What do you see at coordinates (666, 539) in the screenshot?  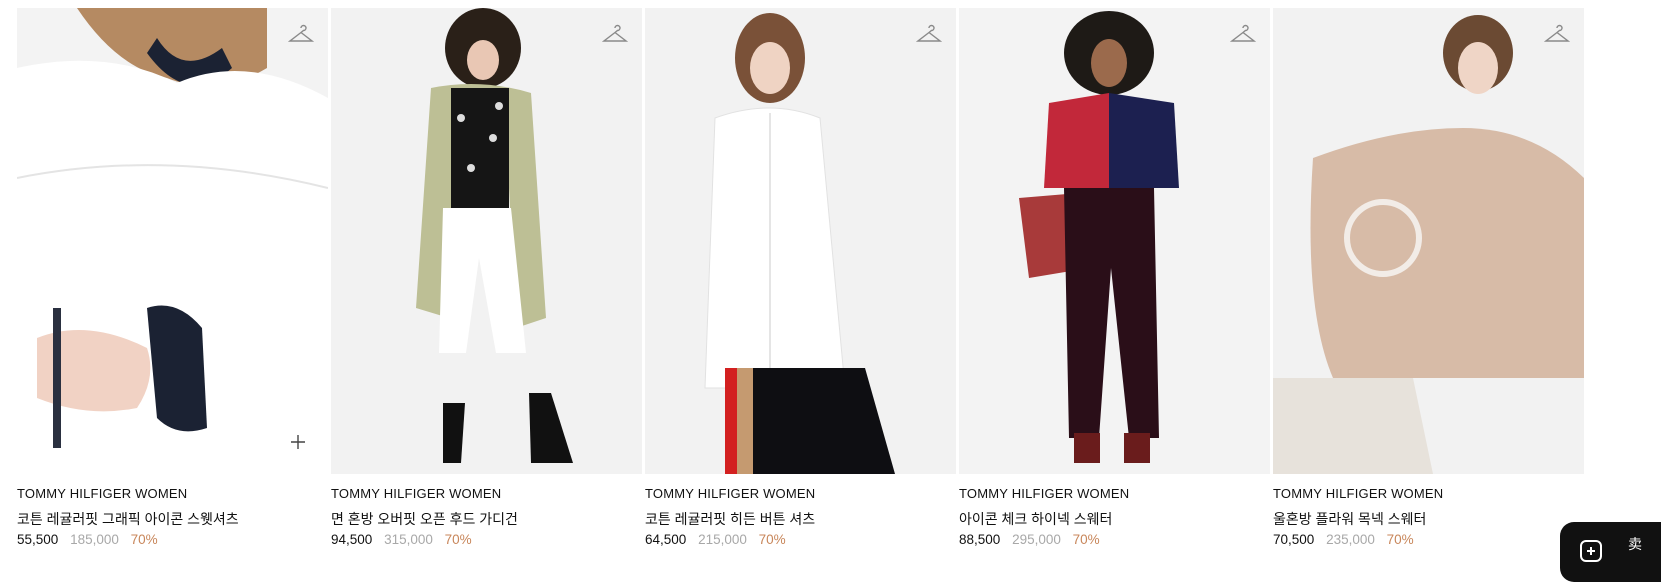 I see `sale-price: 64,500` at bounding box center [666, 539].